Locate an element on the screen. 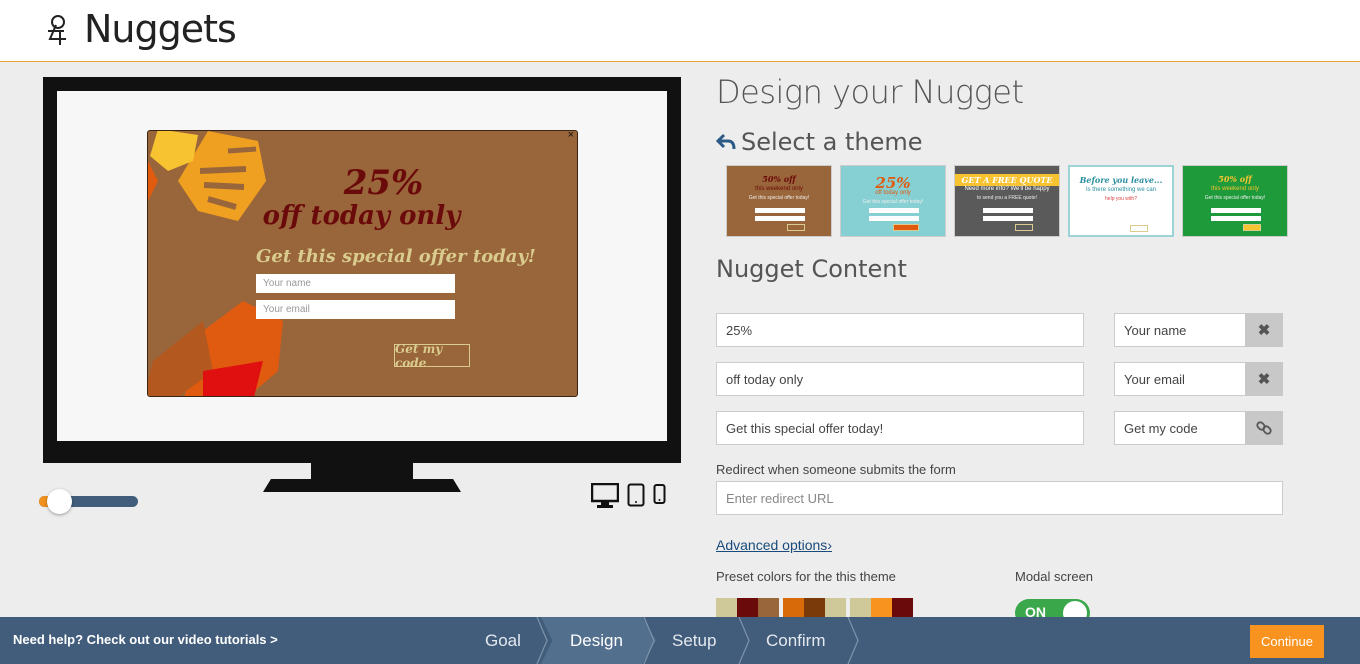  popup-submit-button: Get my code is located at coordinates (432, 356).